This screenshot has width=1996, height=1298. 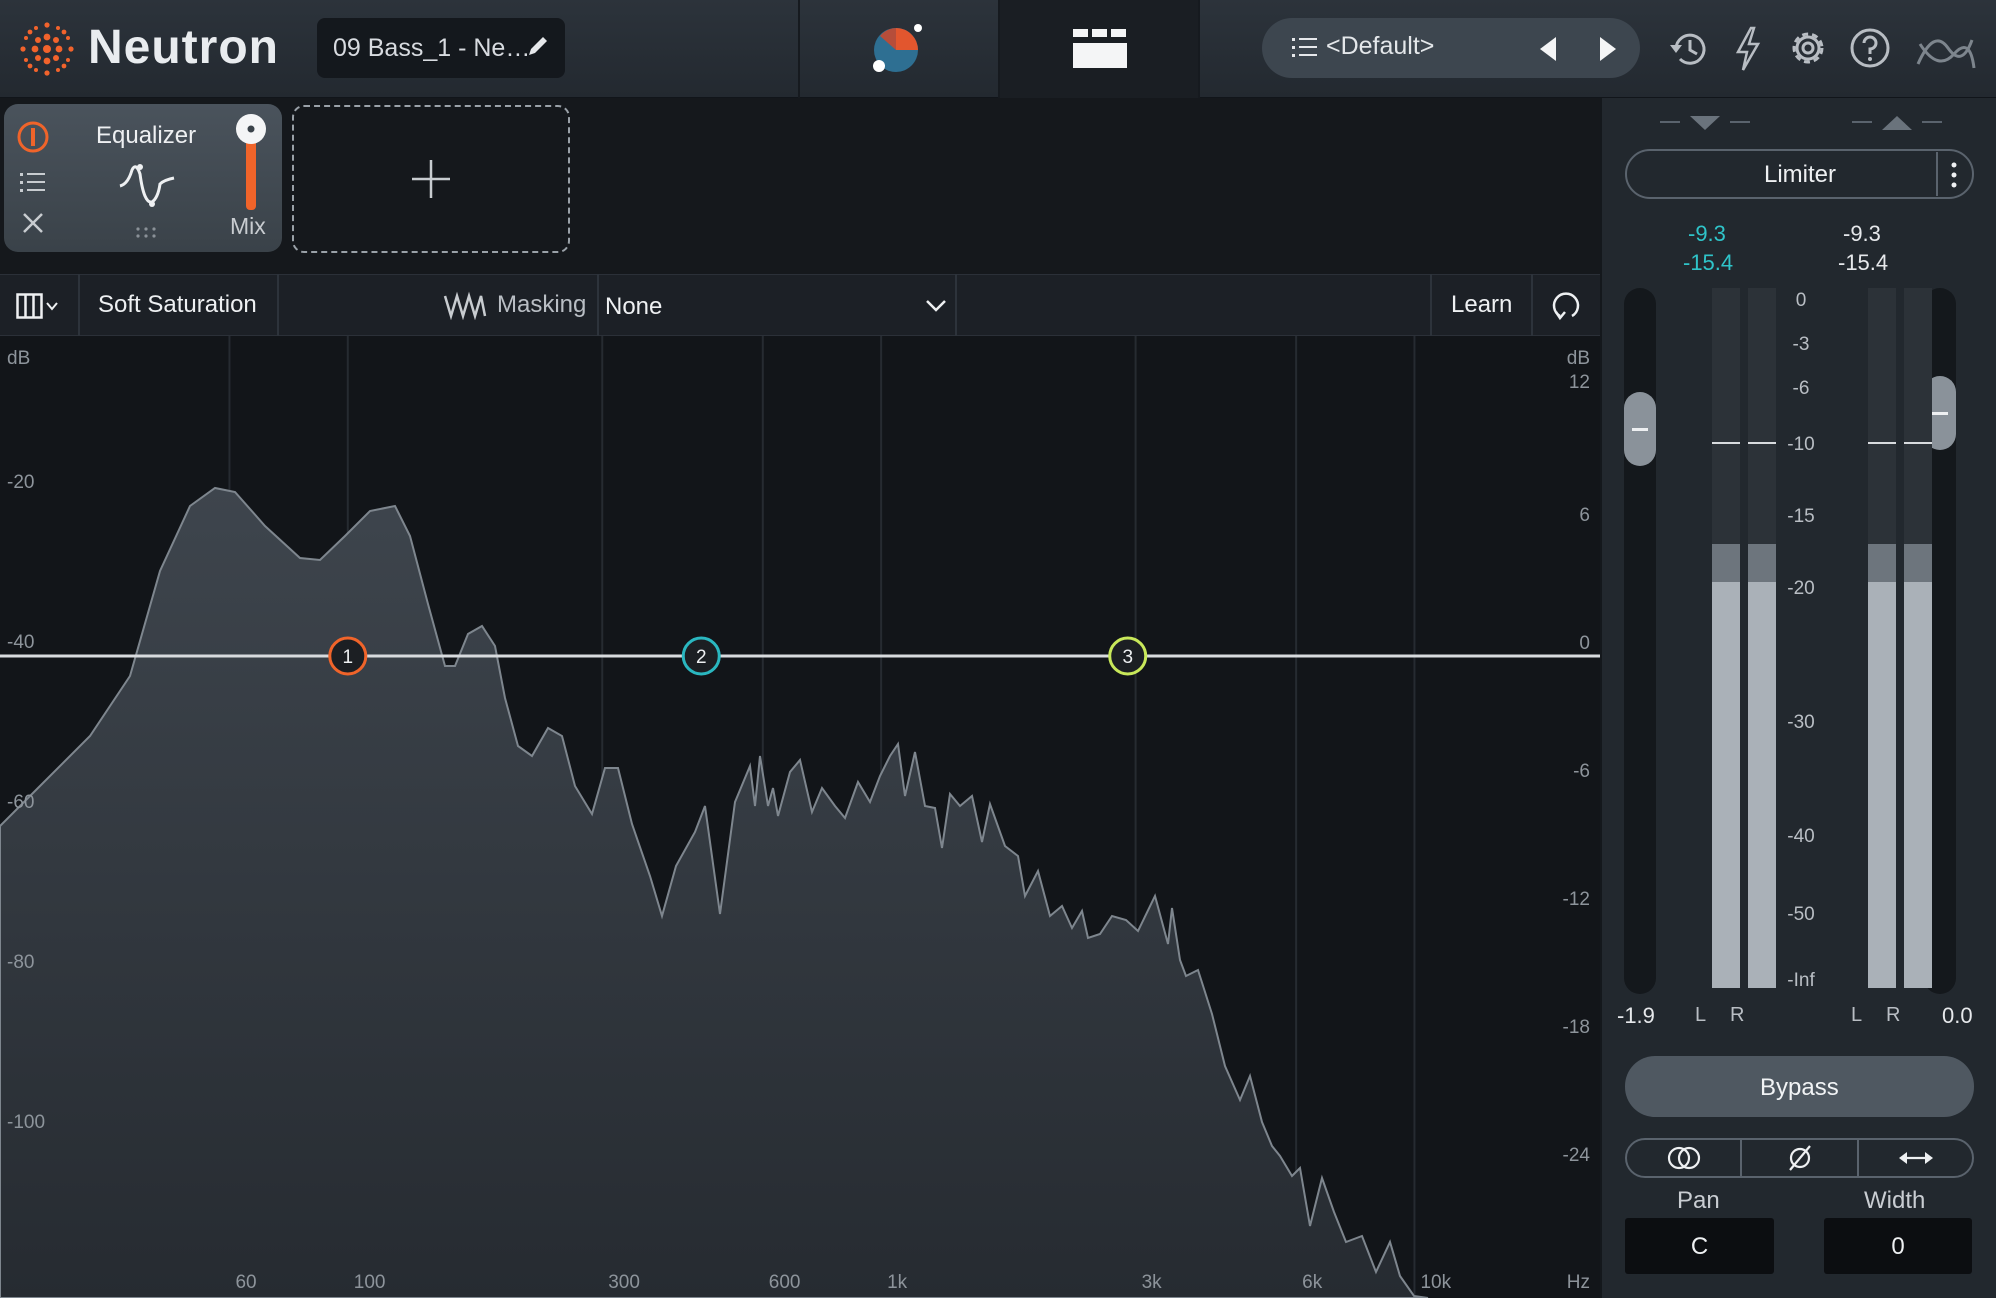 What do you see at coordinates (1584, 643) in the screenshot?
I see `right-db-tick: 0` at bounding box center [1584, 643].